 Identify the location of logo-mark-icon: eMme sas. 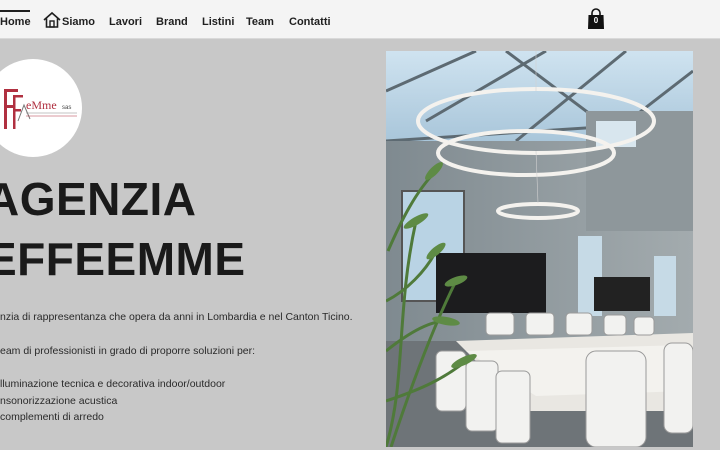
(40, 109).